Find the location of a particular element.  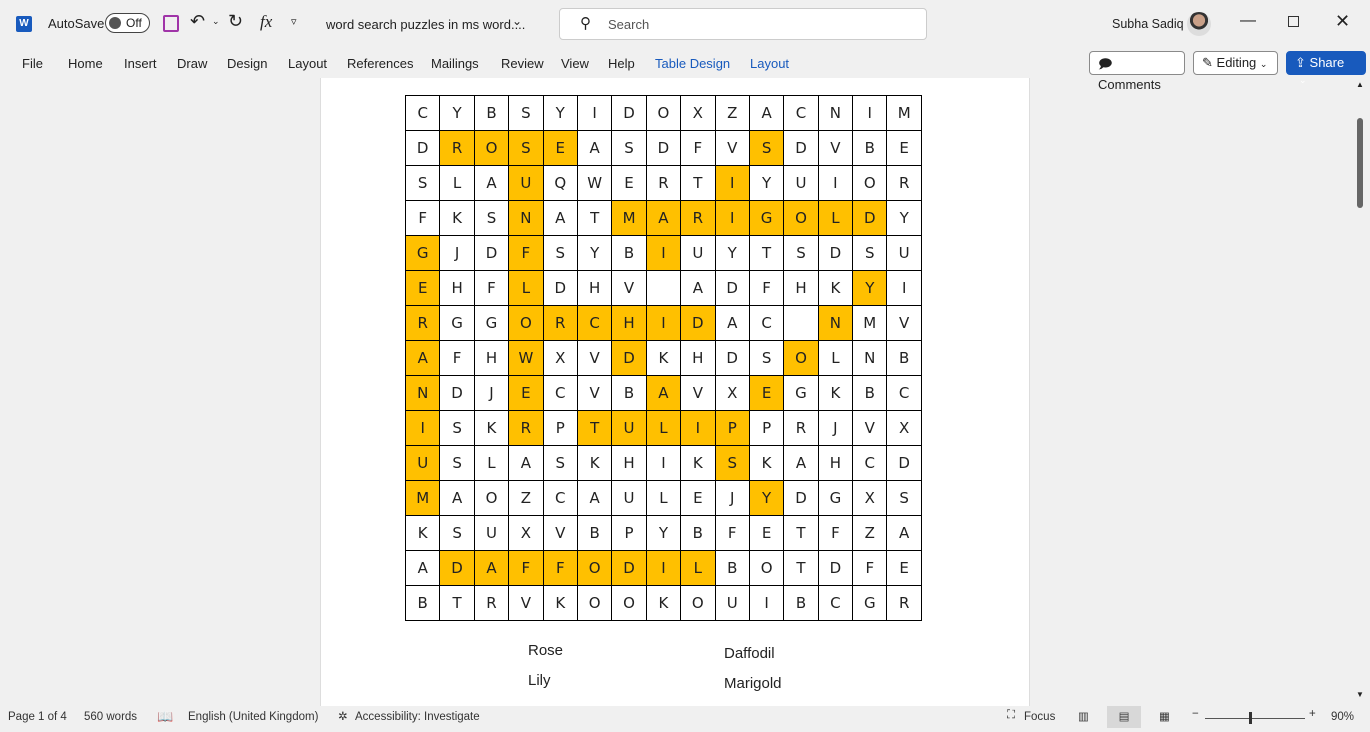

share-button: ⇪ Share ⌄ is located at coordinates (1326, 68).